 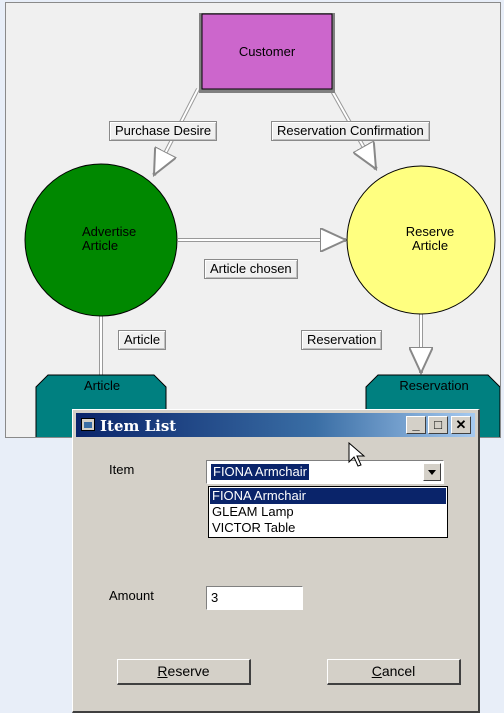 I want to click on list-item: VICTOR Table, so click(x=328, y=528).